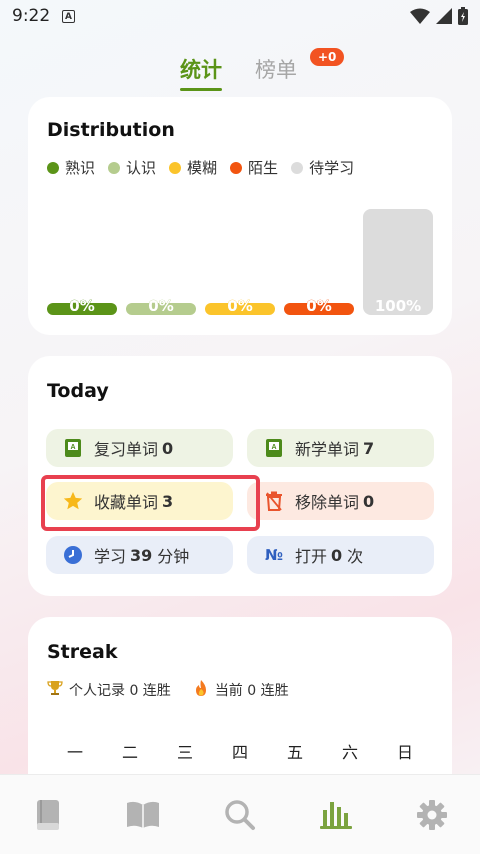 The width and height of the screenshot is (480, 854). I want to click on book-icon, so click(48, 815).